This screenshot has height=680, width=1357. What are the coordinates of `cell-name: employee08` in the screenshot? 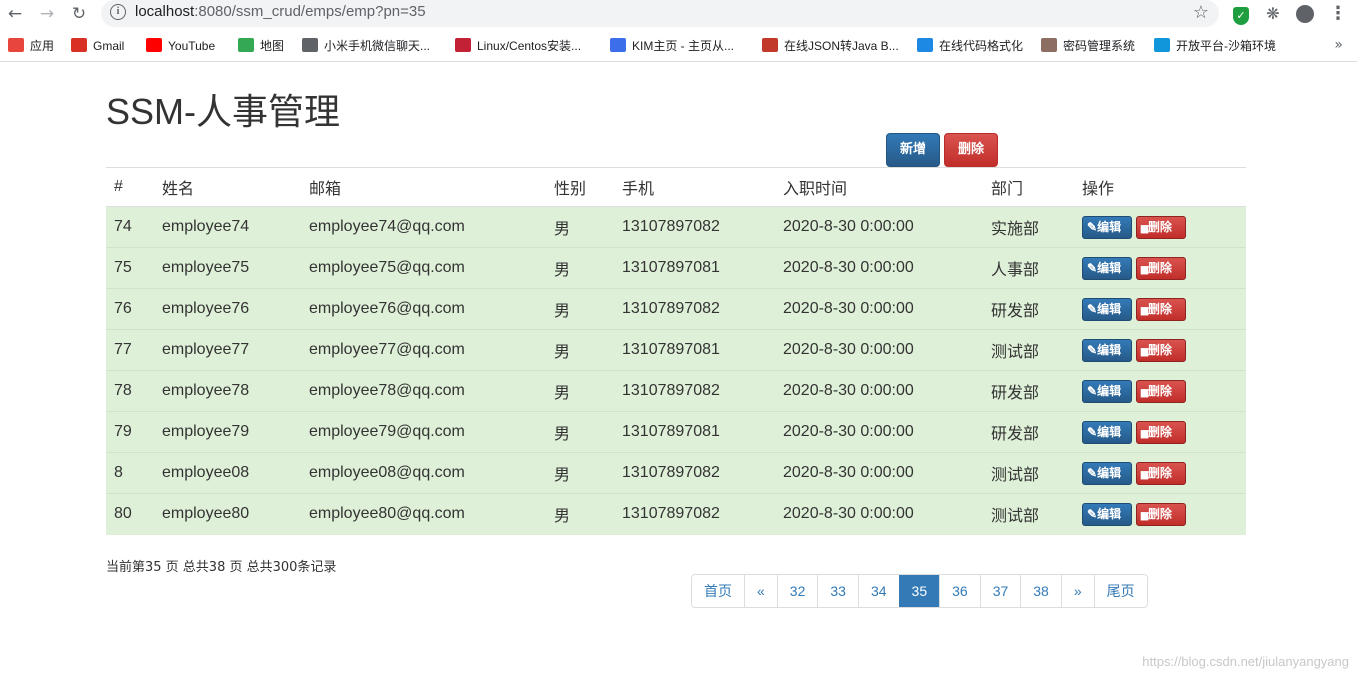 It's located at (227, 473).